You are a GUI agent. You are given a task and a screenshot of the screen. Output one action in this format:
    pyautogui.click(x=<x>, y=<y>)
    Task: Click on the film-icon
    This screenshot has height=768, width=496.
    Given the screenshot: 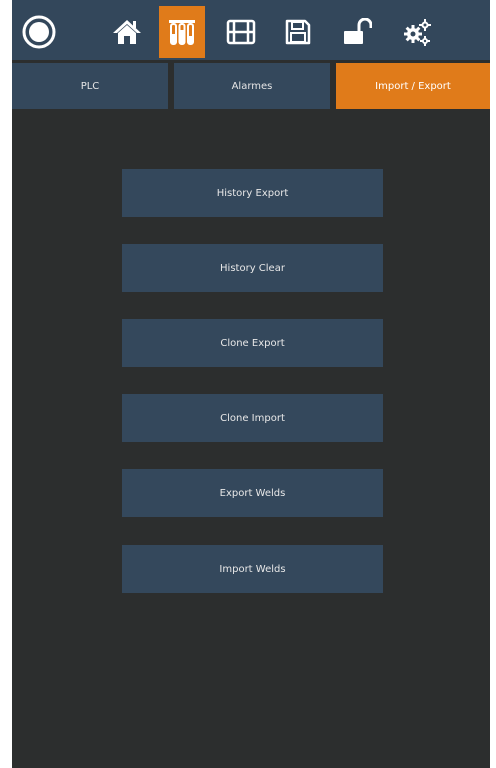 What is the action you would take?
    pyautogui.click(x=241, y=32)
    